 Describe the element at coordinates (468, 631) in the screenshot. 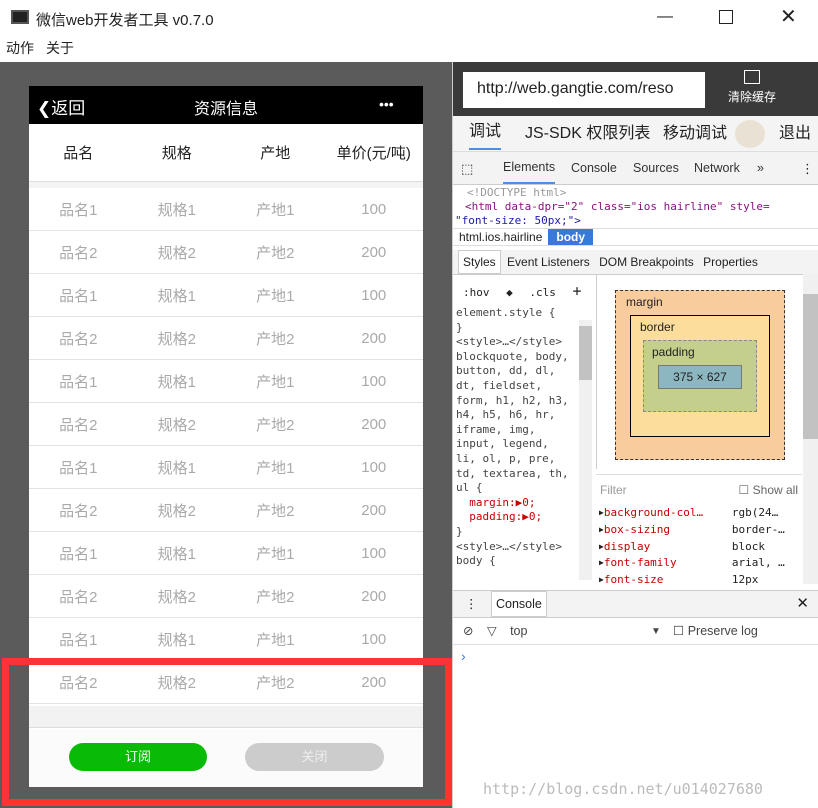

I see `clear-console-icon: ⊘` at that location.